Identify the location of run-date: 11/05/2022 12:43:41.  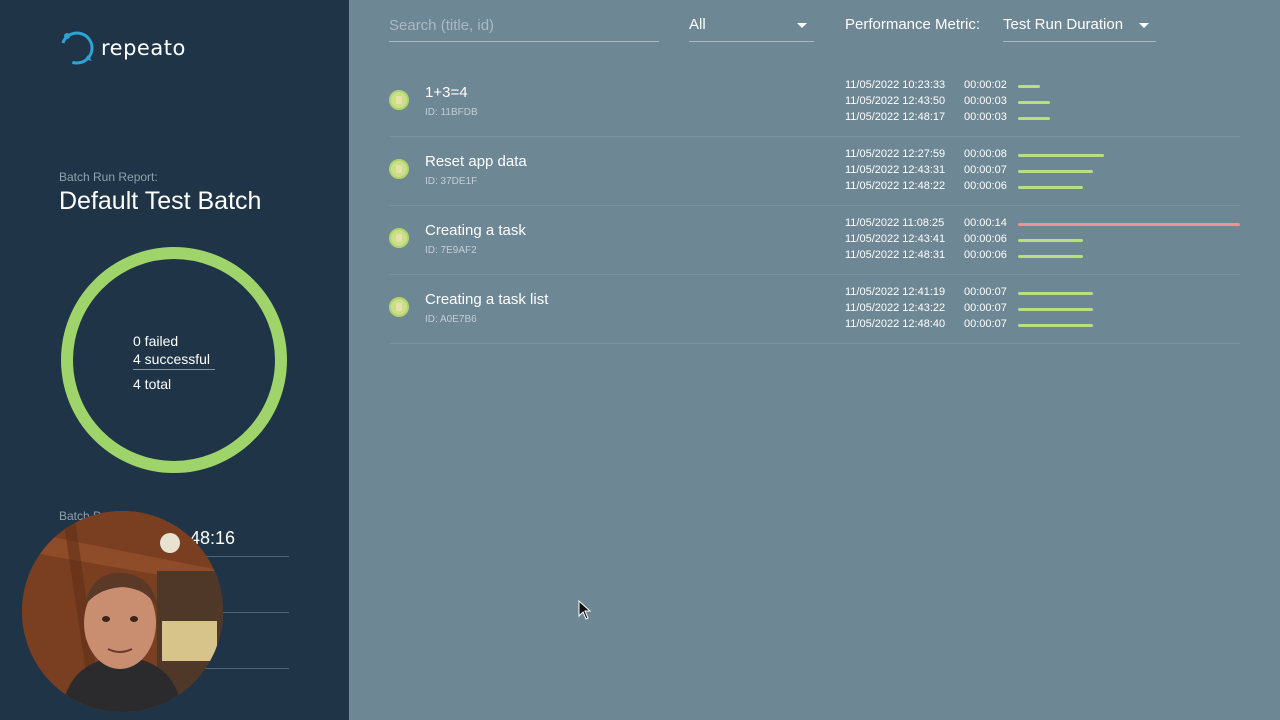
(895, 239).